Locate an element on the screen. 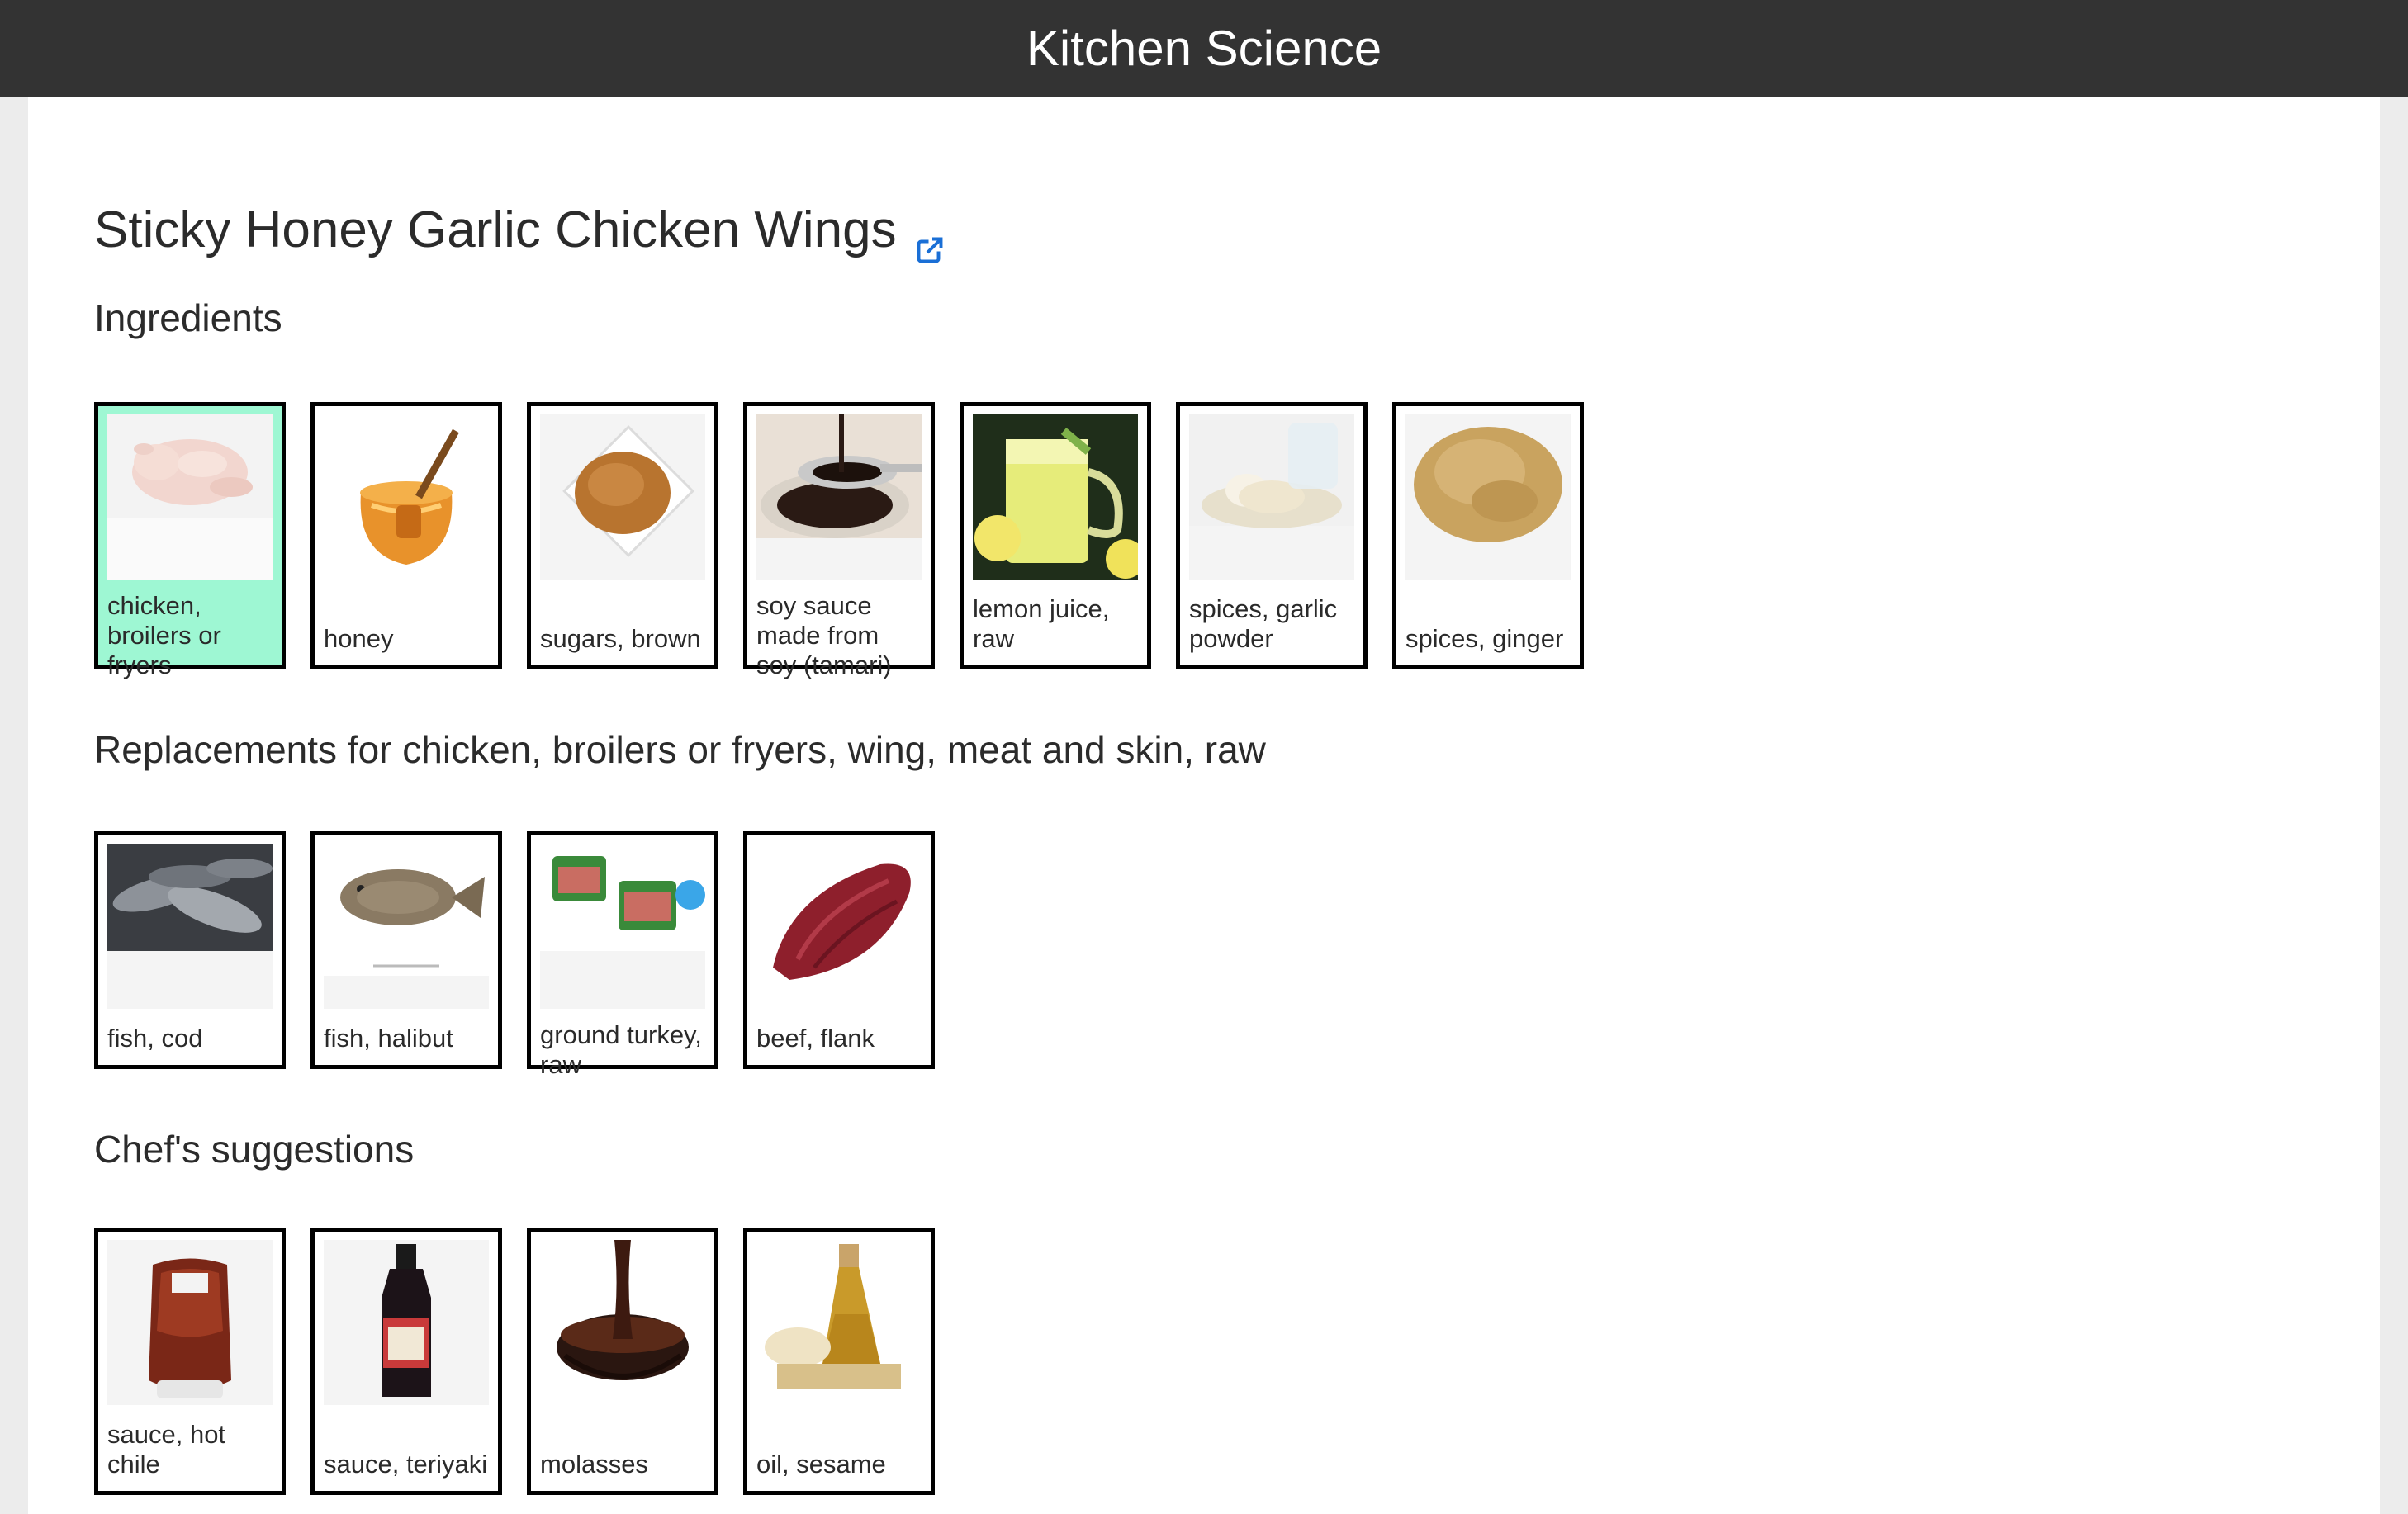  soy-sauce-spoon-image is located at coordinates (839, 497).